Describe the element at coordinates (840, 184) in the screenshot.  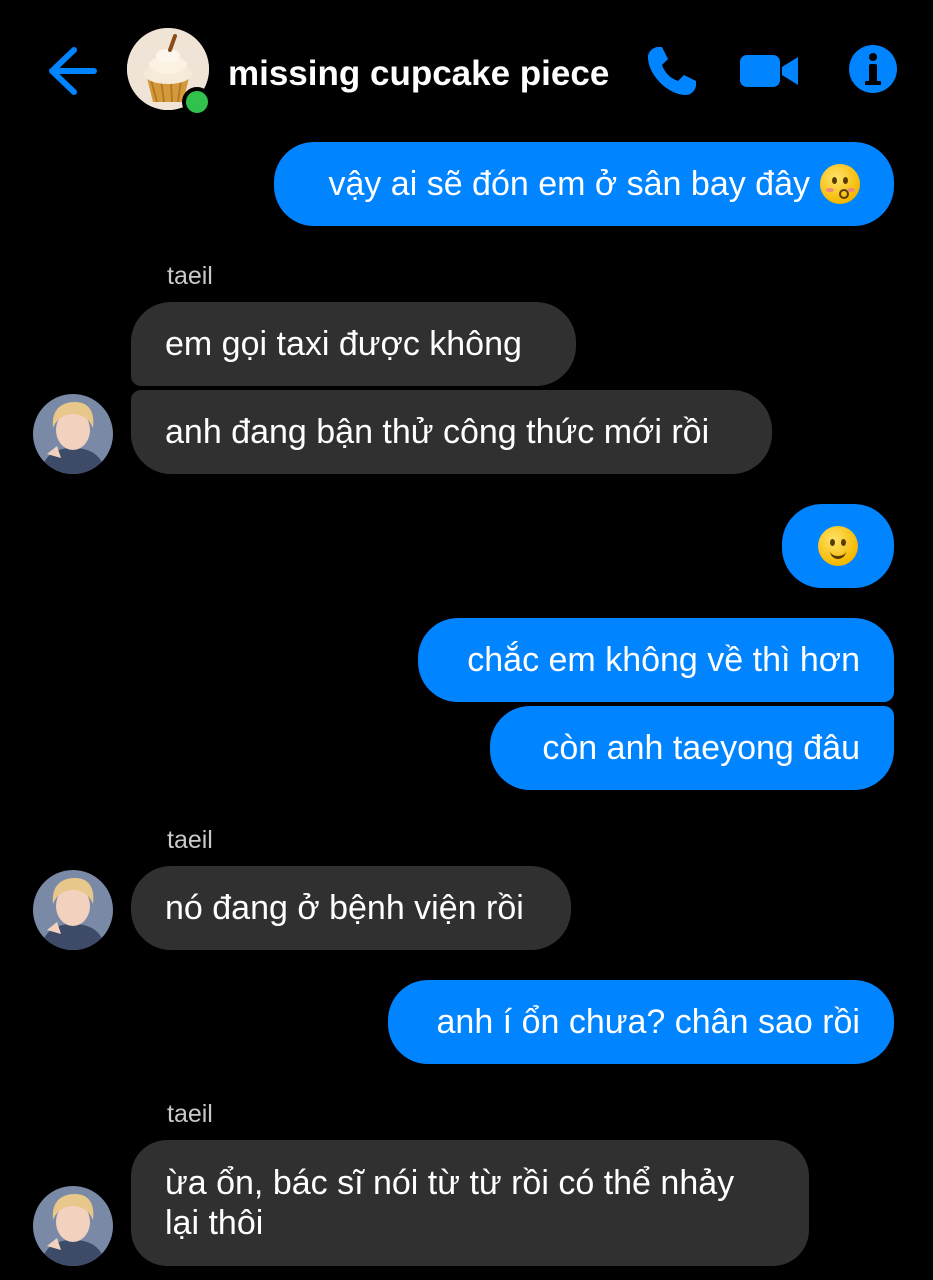
I see `kissing-face-emoji` at that location.